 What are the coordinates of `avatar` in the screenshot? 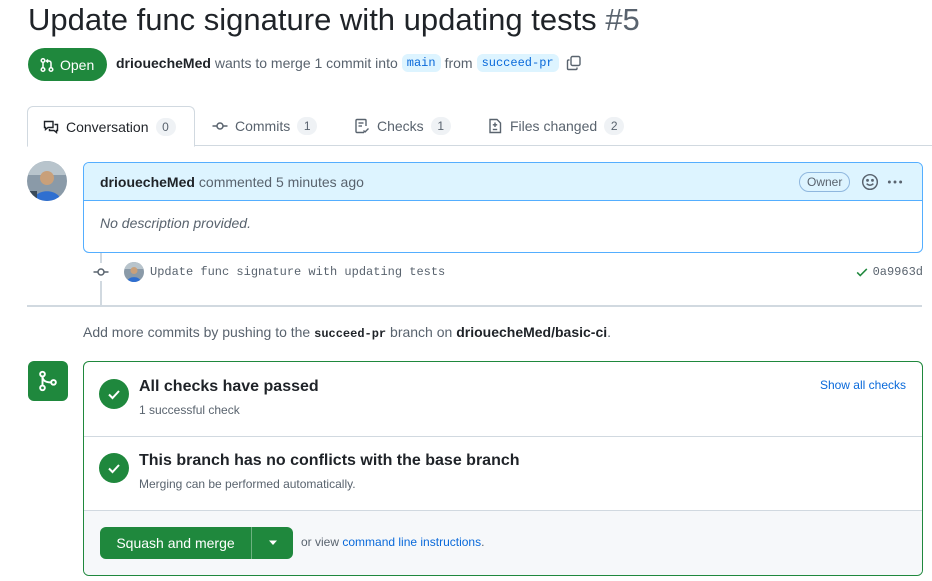 It's located at (47, 181).